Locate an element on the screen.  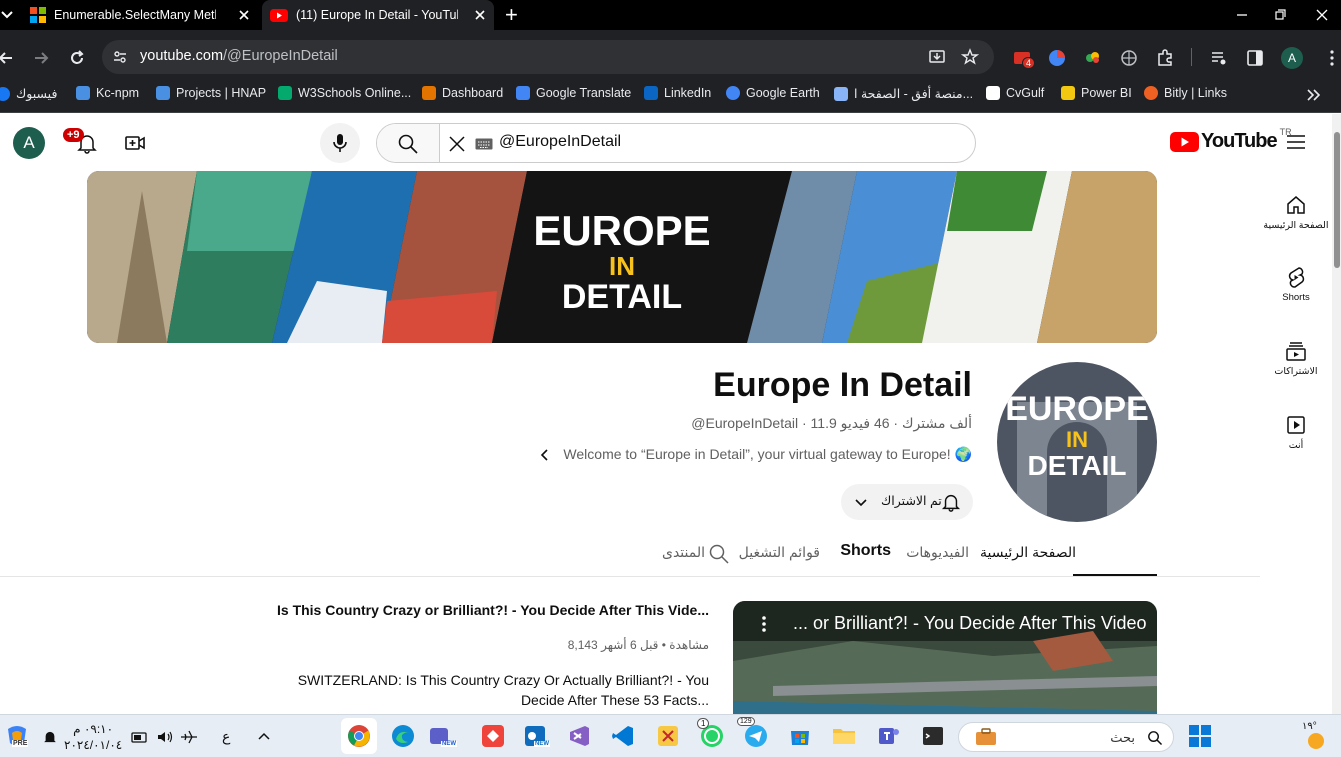
extension-mail-icon: 4 is located at coordinates (1024, 58).